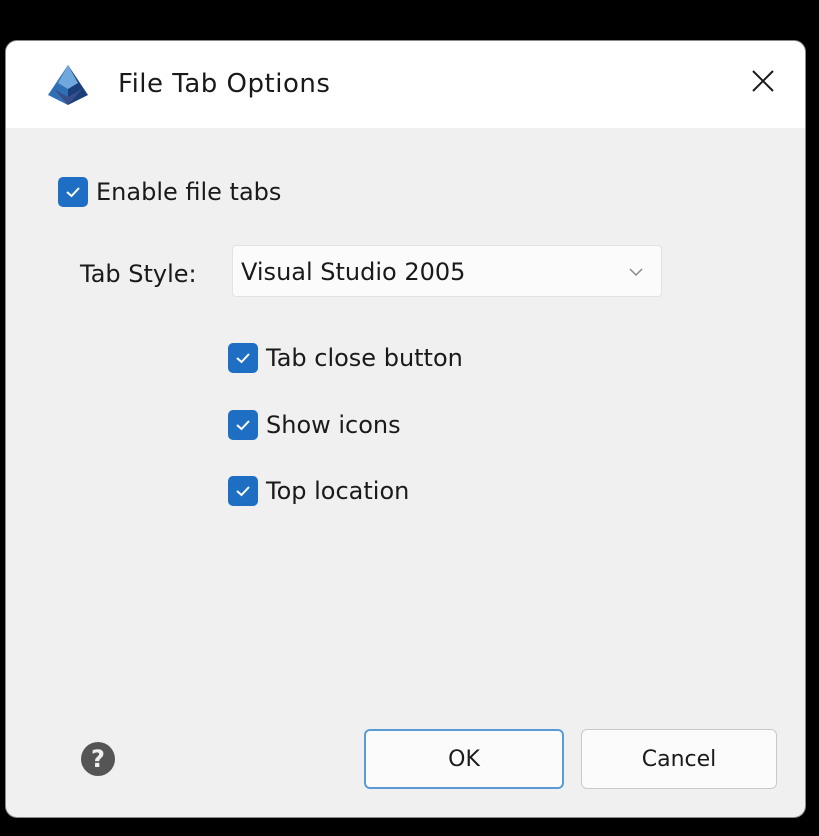 The height and width of the screenshot is (836, 819). I want to click on close-button, so click(763, 81).